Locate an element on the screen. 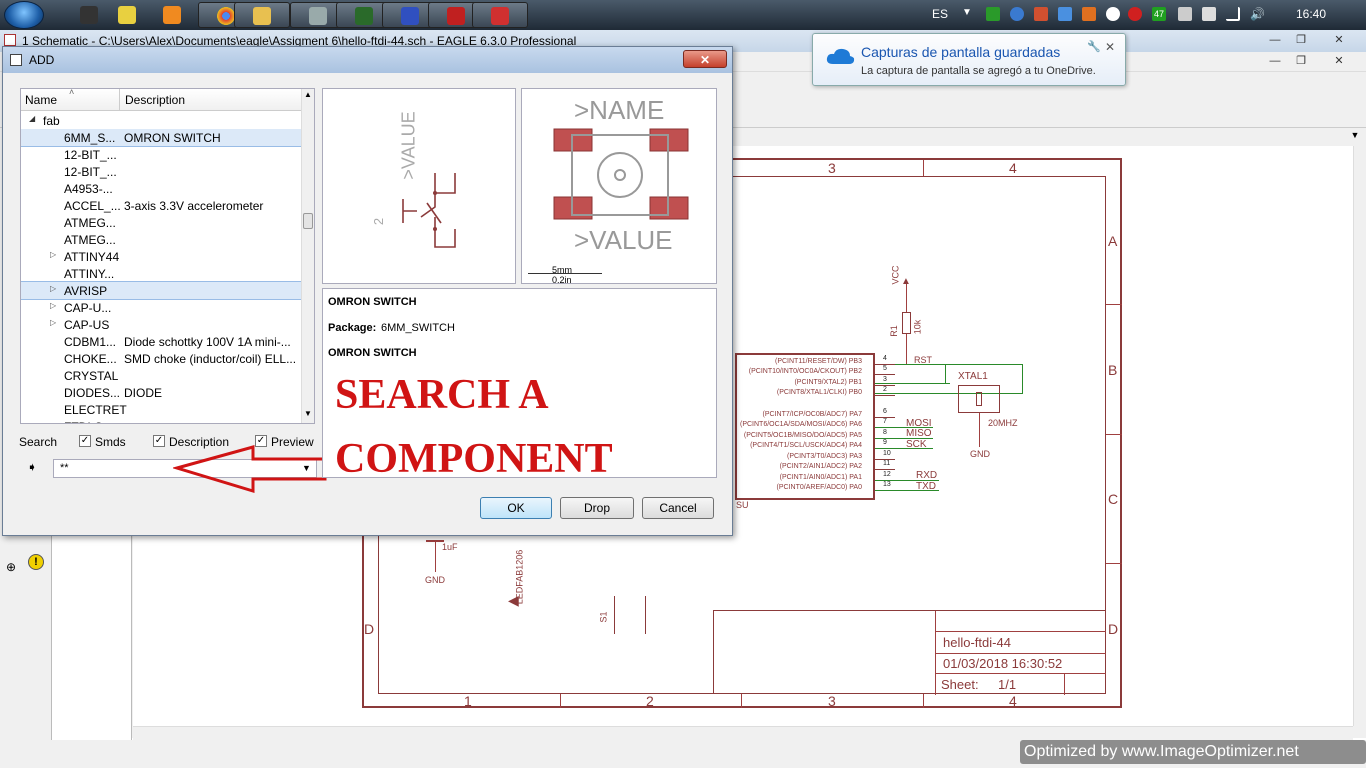  tree-row: ▷ ATTINY44 is located at coordinates (161, 256).